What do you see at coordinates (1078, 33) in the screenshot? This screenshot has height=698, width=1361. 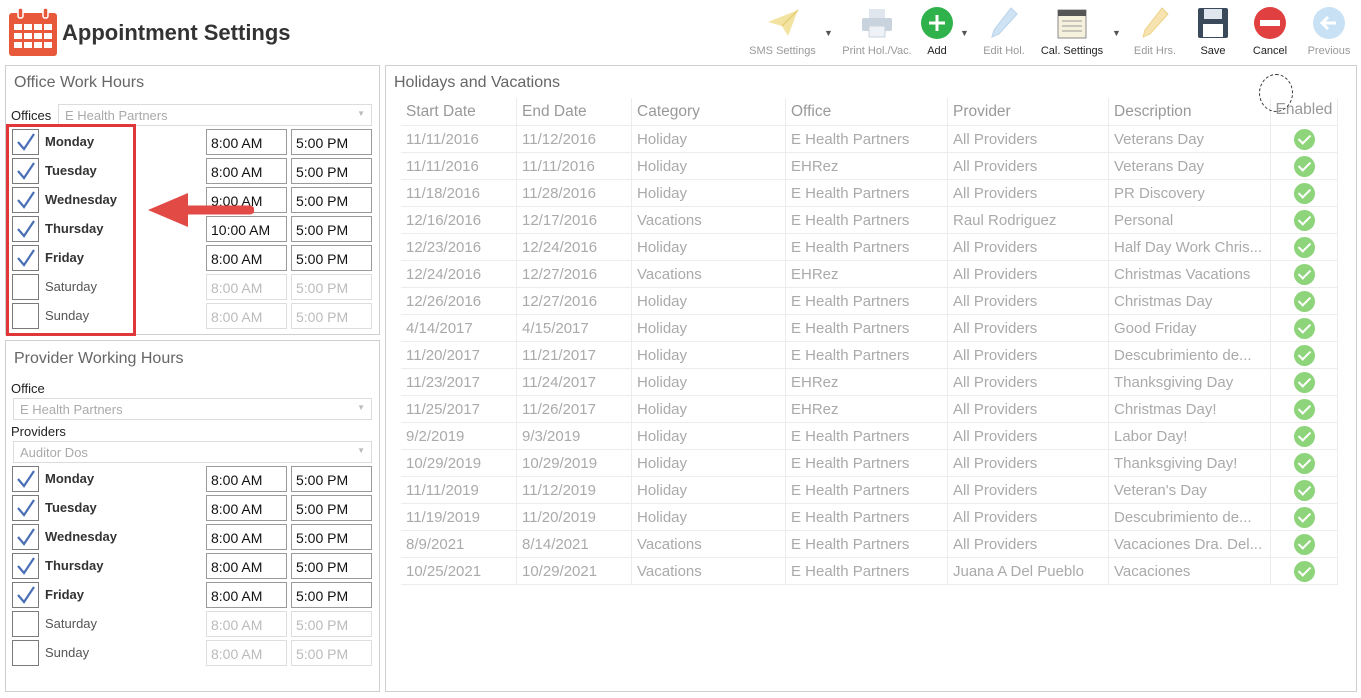 I see `cal-settings-button: Cal. Settings ▼` at bounding box center [1078, 33].